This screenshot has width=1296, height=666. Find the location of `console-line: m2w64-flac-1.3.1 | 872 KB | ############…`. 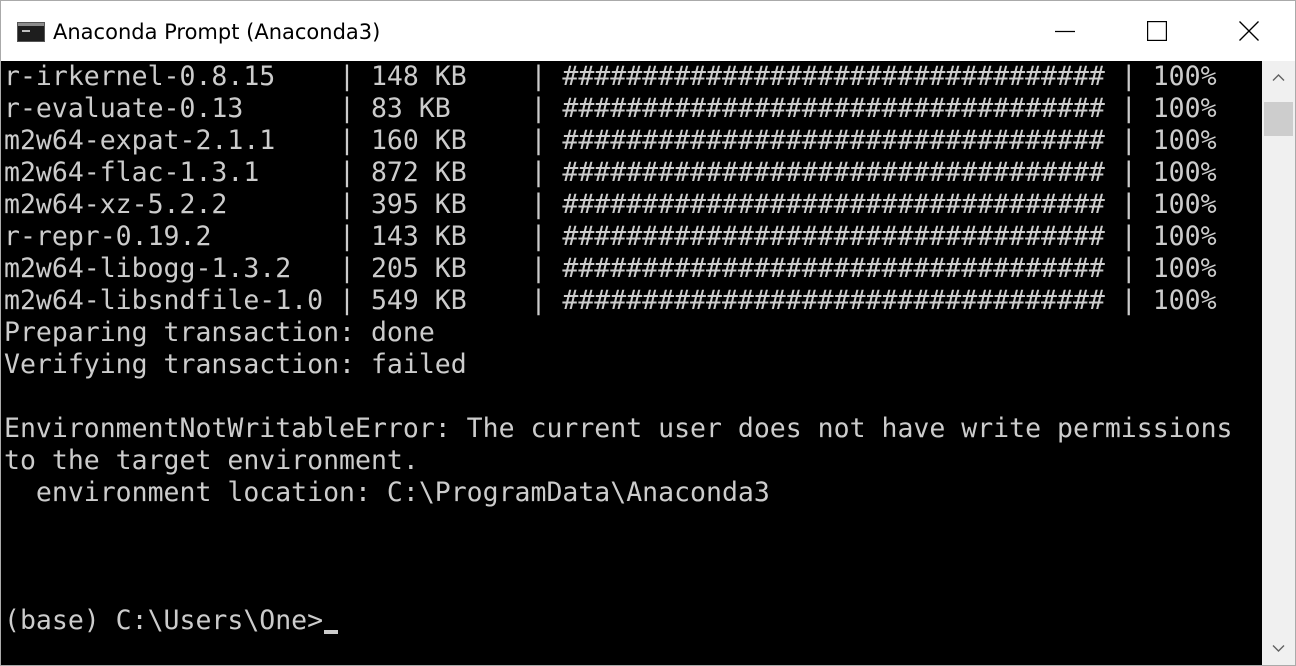

console-line: m2w64-flac-1.3.1 | 872 KB | ############… is located at coordinates (610, 172).